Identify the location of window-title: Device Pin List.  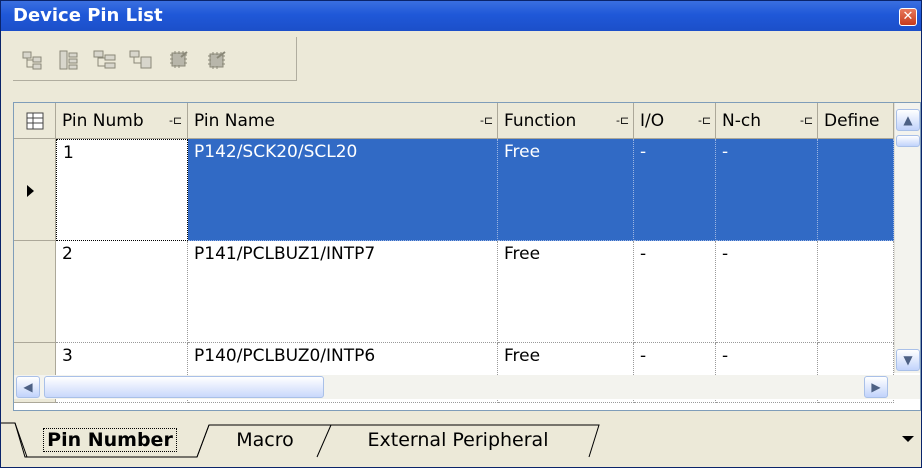
(88, 15).